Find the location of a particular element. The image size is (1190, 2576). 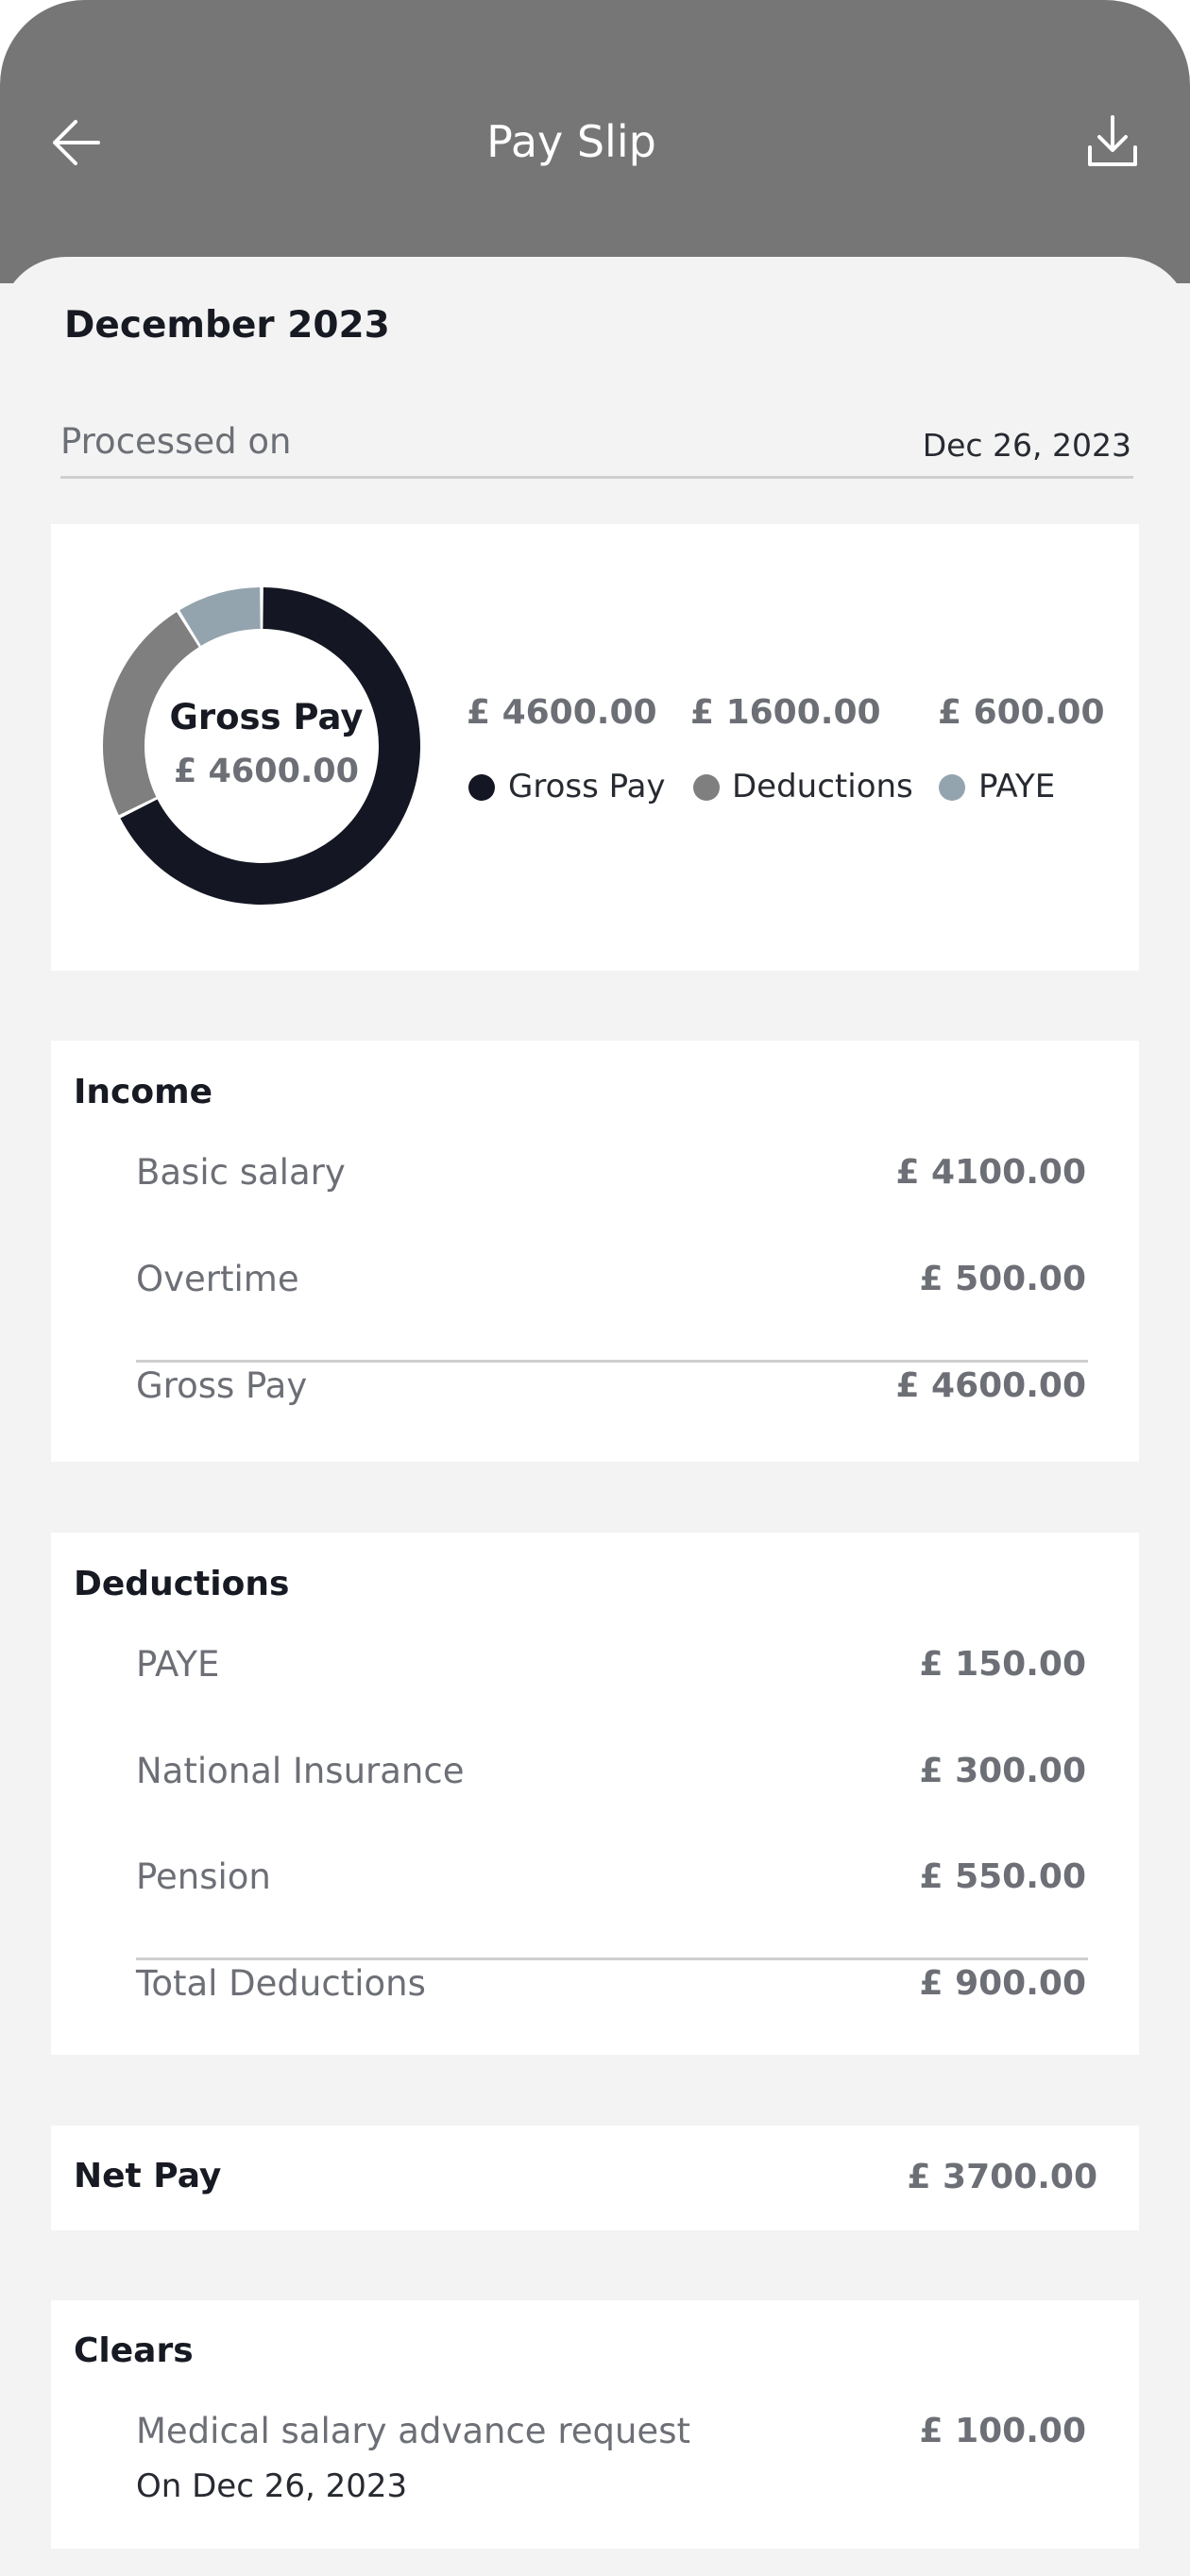

page-title: Pay Slip is located at coordinates (571, 141).